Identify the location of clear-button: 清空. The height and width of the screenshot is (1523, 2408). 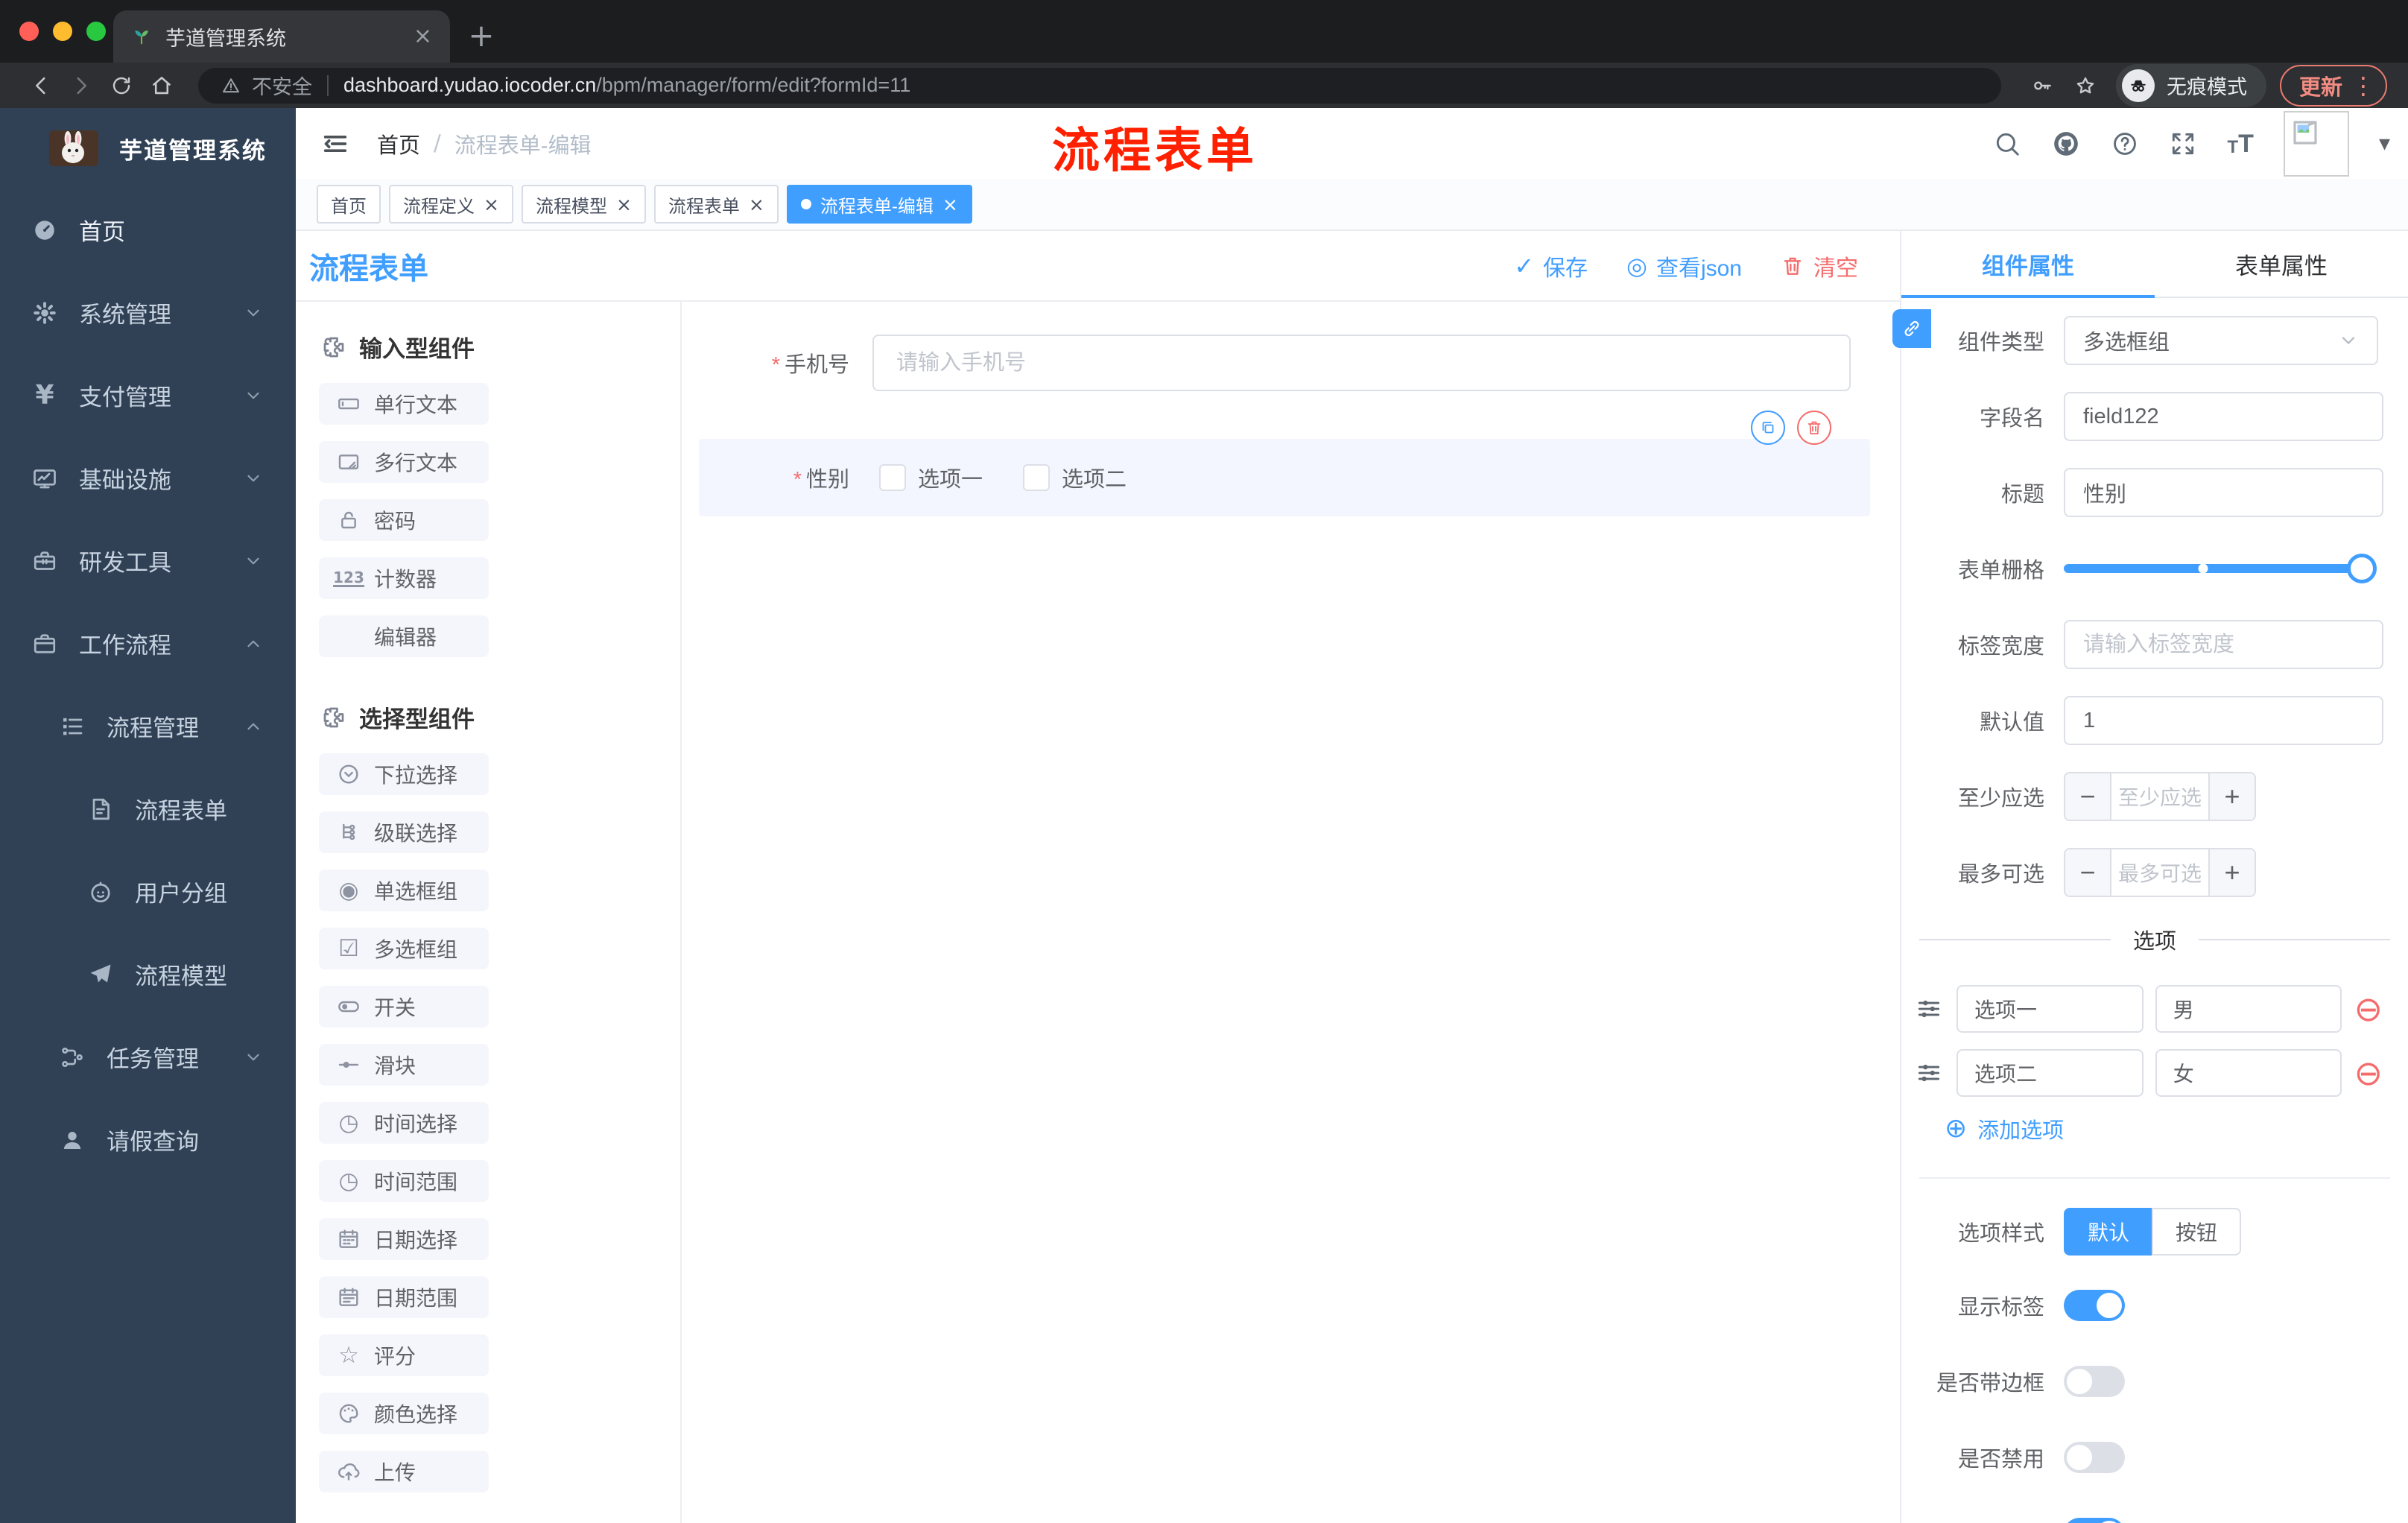
(1819, 266).